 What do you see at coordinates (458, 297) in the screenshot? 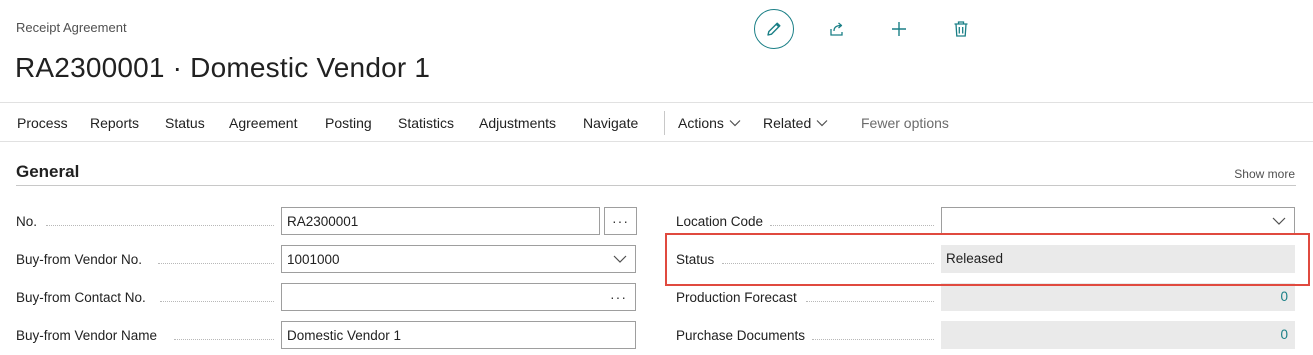
I see `contact-no-field: ···` at bounding box center [458, 297].